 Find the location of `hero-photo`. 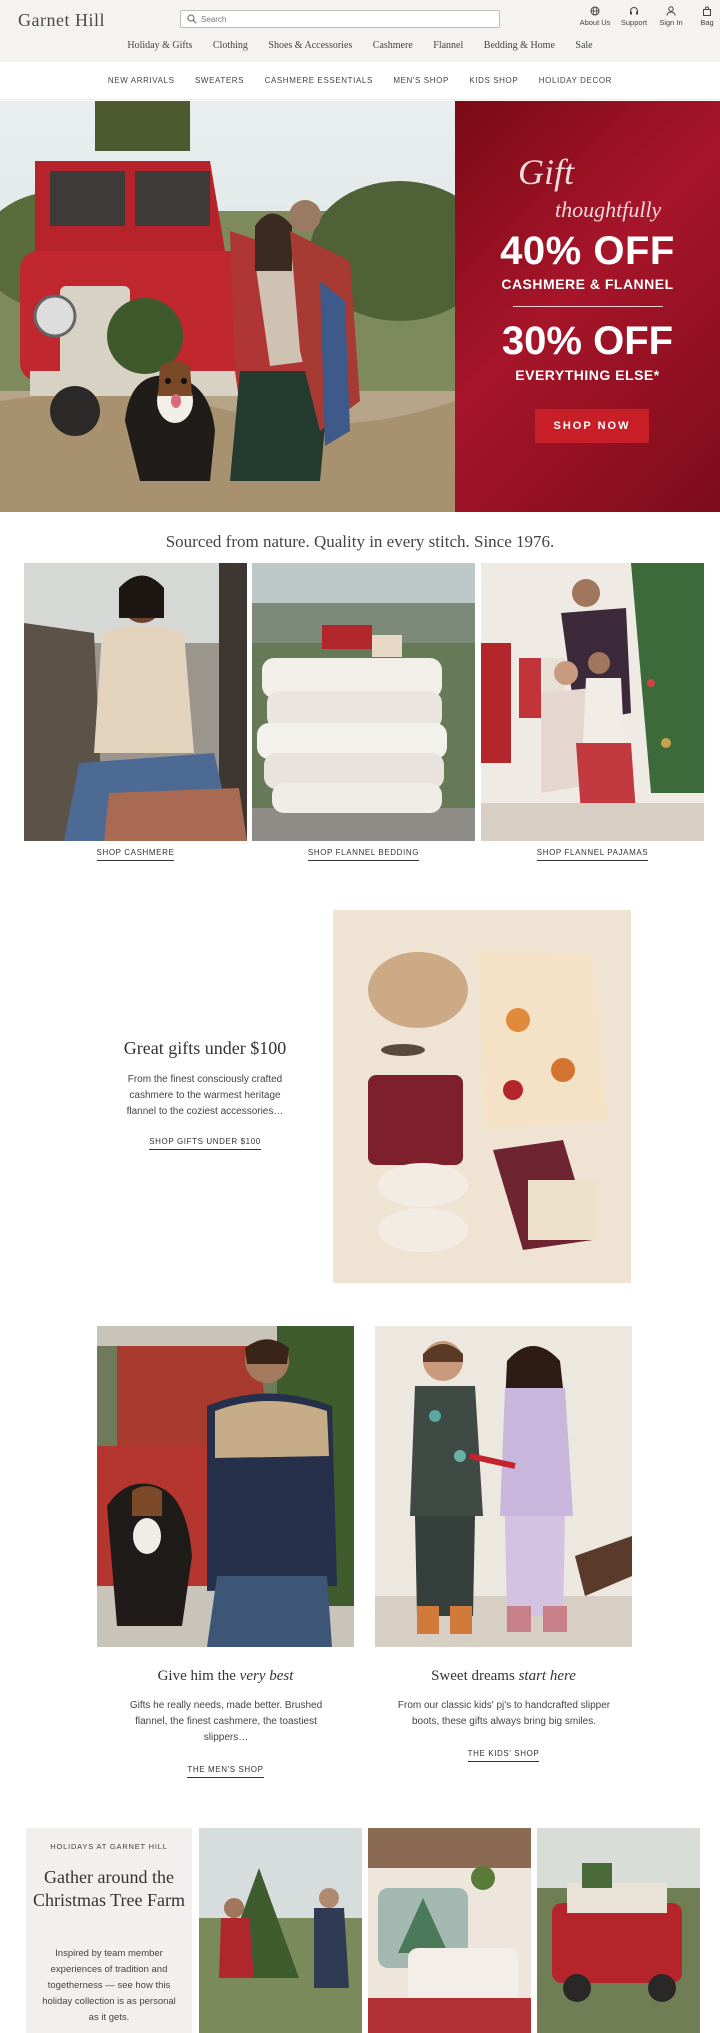

hero-photo is located at coordinates (227, 306).